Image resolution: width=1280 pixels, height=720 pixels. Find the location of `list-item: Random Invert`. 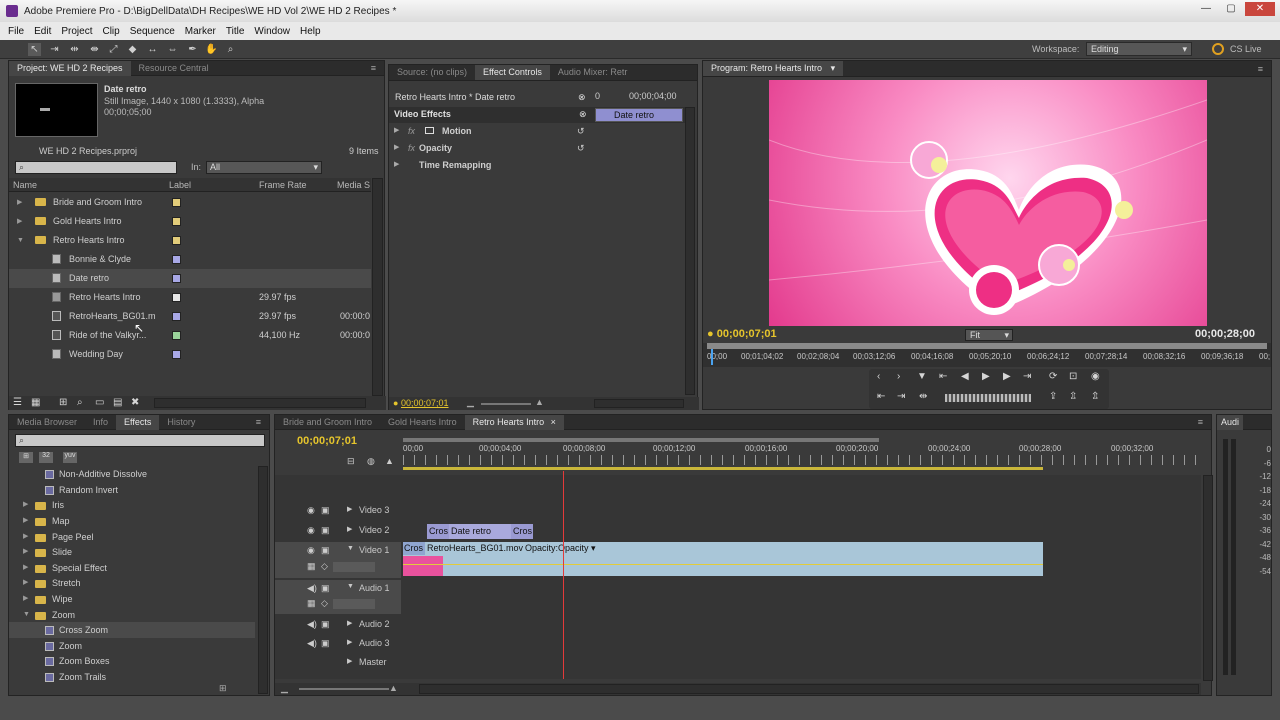

list-item: Random Invert is located at coordinates (132, 490).